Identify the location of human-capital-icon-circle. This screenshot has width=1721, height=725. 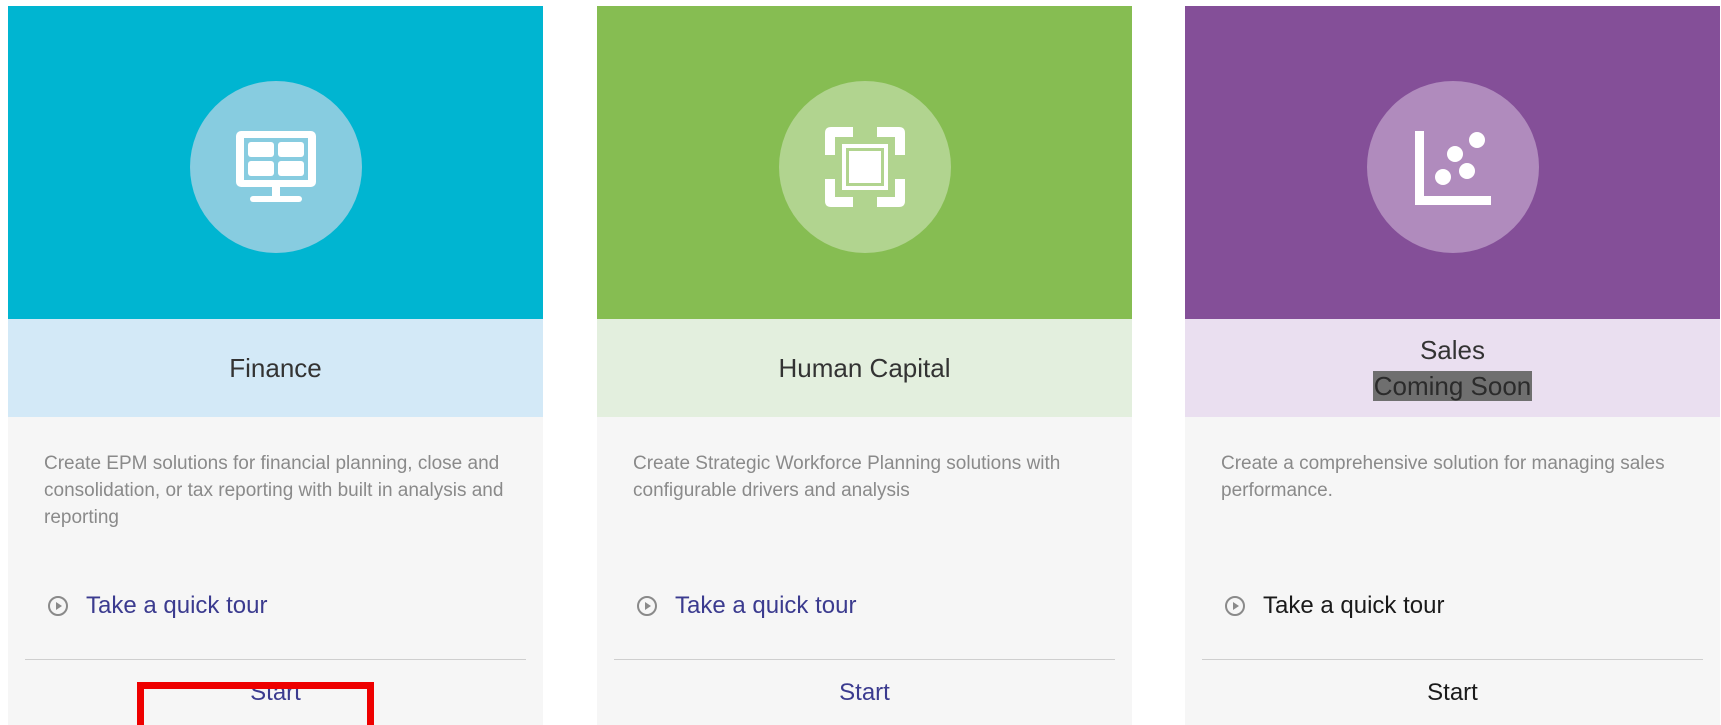
(864, 167).